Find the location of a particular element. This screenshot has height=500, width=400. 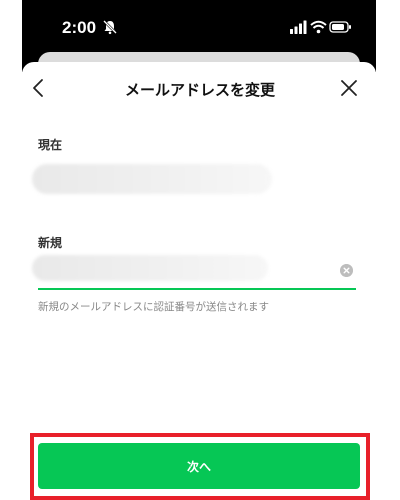

current-email-value is located at coordinates (152, 179).